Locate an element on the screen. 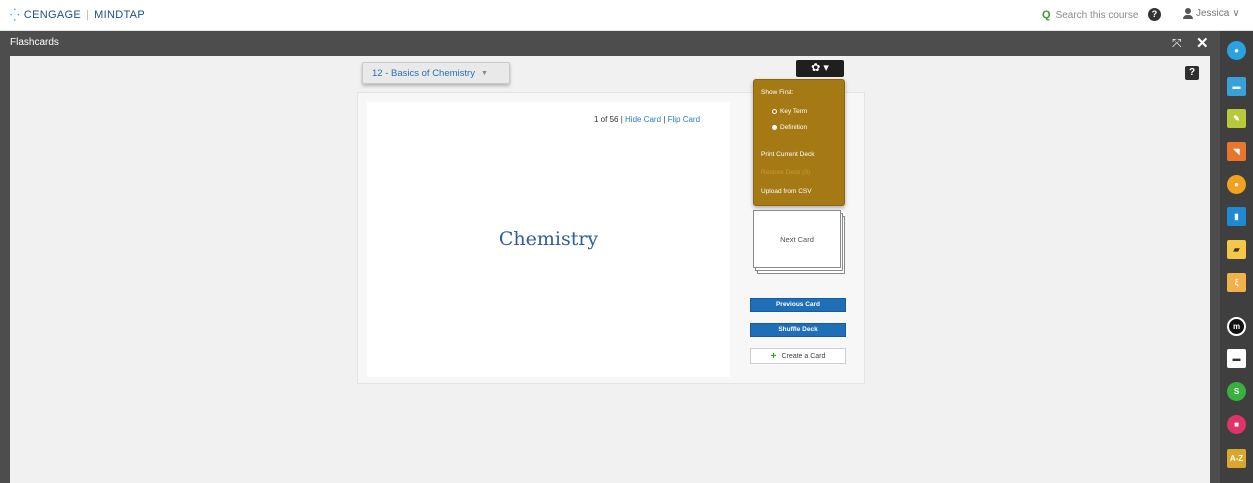 The width and height of the screenshot is (1253, 483). show-first-label: Show First: is located at coordinates (777, 92).